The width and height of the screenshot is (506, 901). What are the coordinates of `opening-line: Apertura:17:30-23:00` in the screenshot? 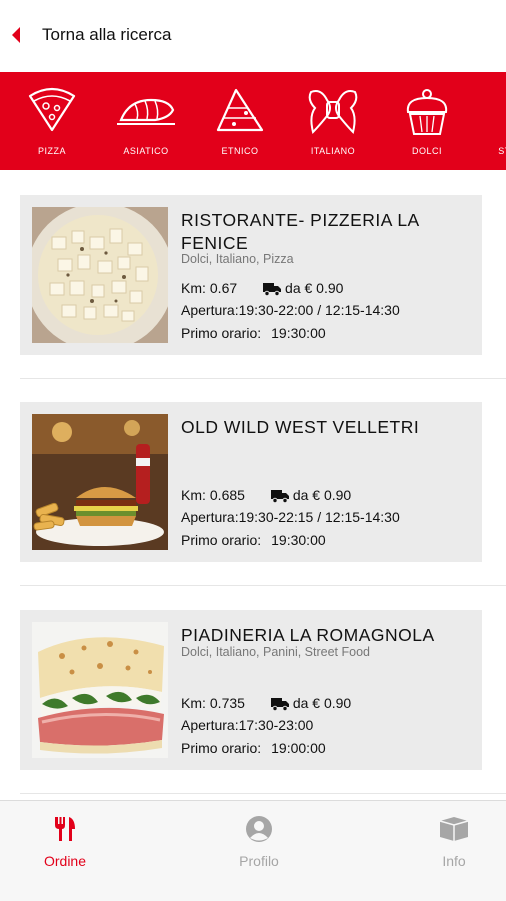 It's located at (247, 725).